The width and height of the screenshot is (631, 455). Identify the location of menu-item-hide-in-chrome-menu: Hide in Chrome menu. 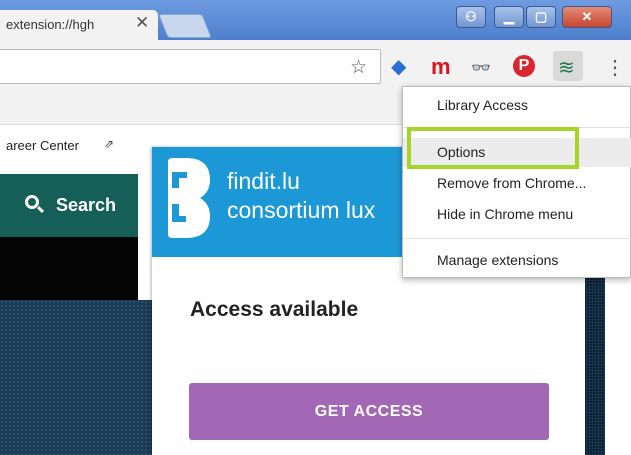
(505, 214).